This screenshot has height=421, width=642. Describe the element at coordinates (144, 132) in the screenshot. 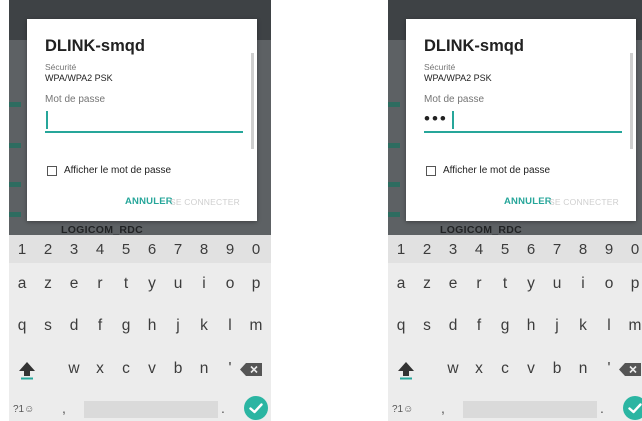

I see `password-underline` at that location.